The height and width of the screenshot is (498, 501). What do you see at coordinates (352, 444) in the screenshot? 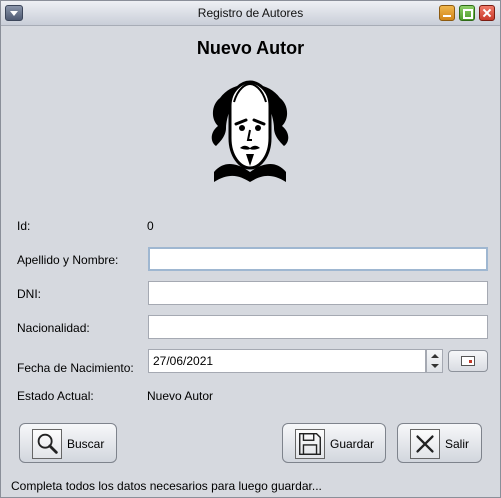
I see `guardar-label: Guardar` at bounding box center [352, 444].